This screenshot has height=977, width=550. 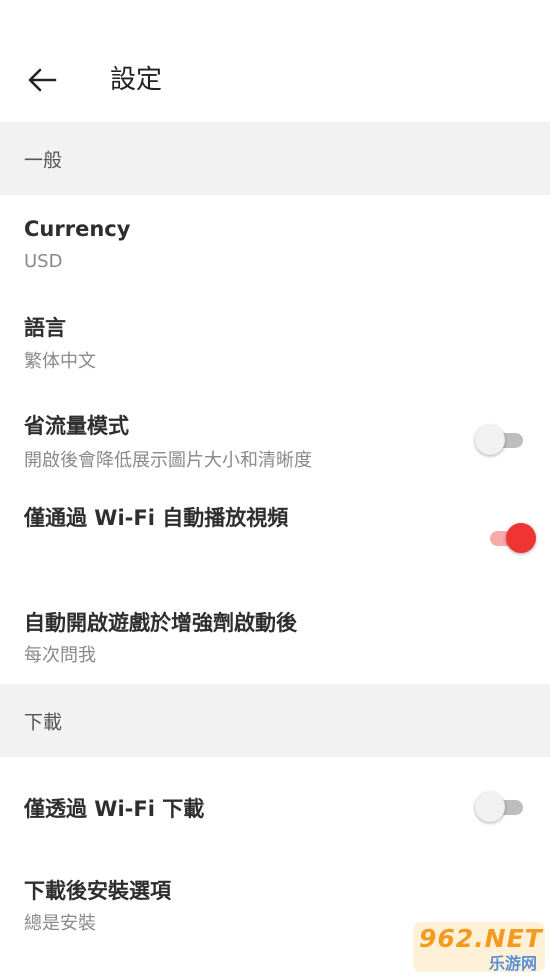 I want to click on back-button, so click(x=42, y=80).